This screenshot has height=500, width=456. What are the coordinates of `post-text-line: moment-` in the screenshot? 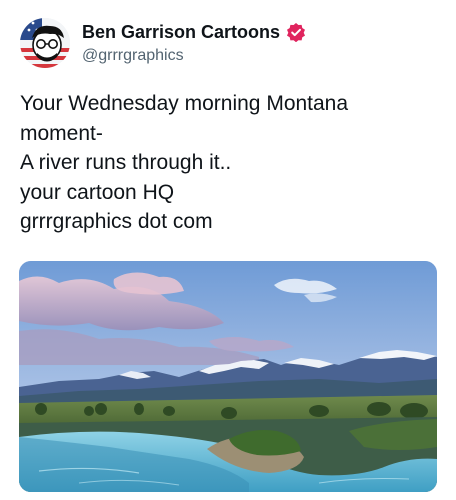 It's located at (61, 133).